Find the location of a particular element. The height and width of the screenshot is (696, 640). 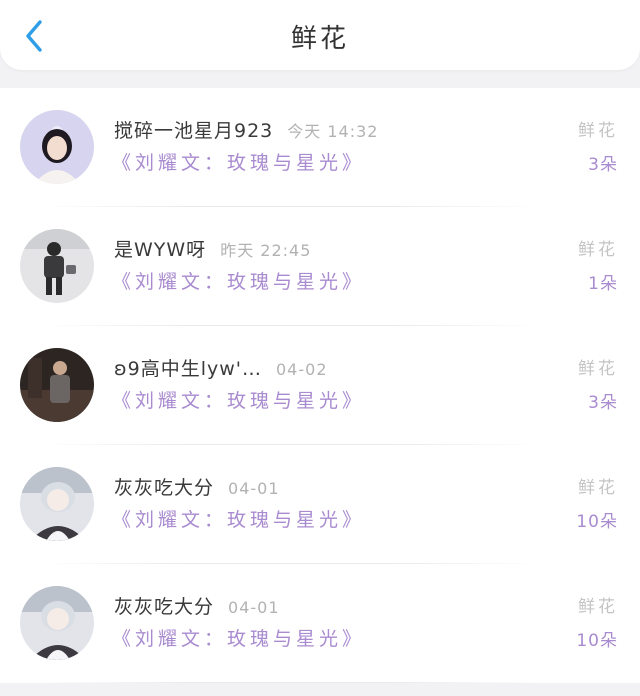

username: 是WYW呀 is located at coordinates (160, 250).